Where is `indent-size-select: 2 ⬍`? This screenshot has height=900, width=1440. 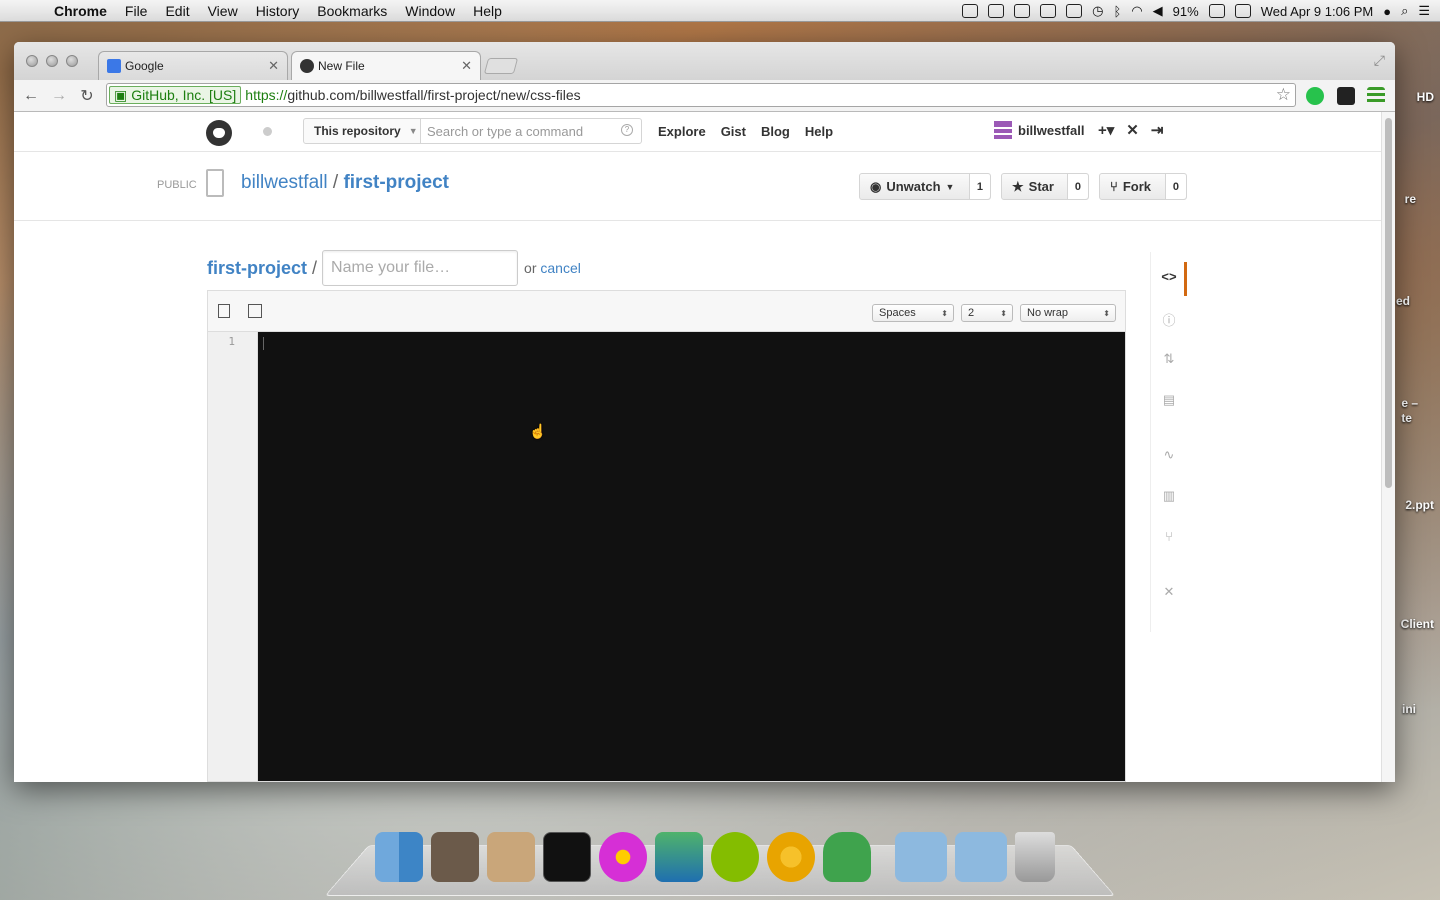
indent-size-select: 2 ⬍ is located at coordinates (987, 313).